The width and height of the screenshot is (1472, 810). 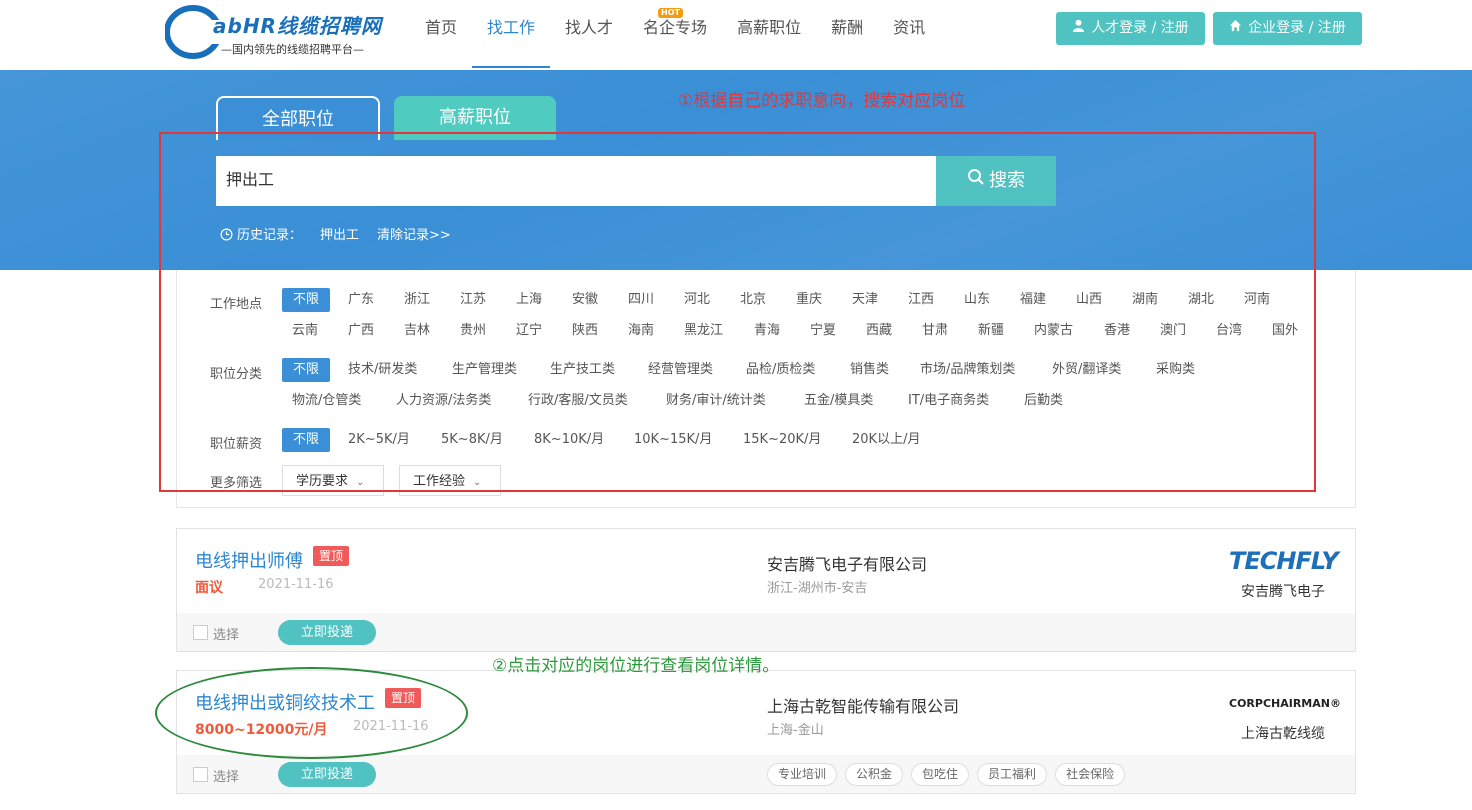 I want to click on filter-option: 吉林, so click(x=417, y=331).